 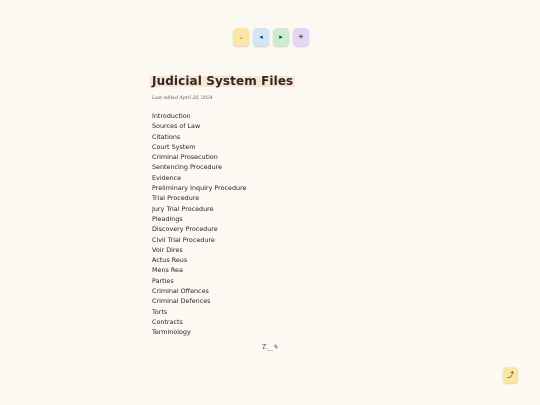 I want to click on list-item: Terminology, so click(x=199, y=332).